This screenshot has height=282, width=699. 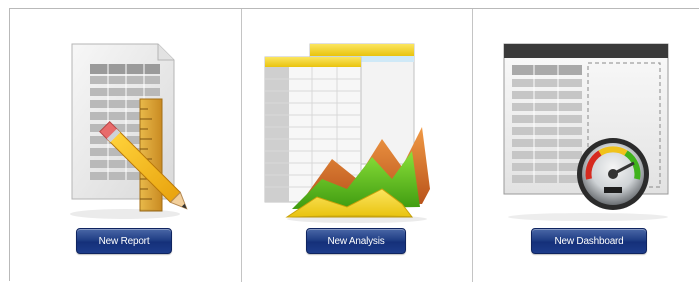 I want to click on new-dashboard-button: New Dashboard, so click(x=589, y=241).